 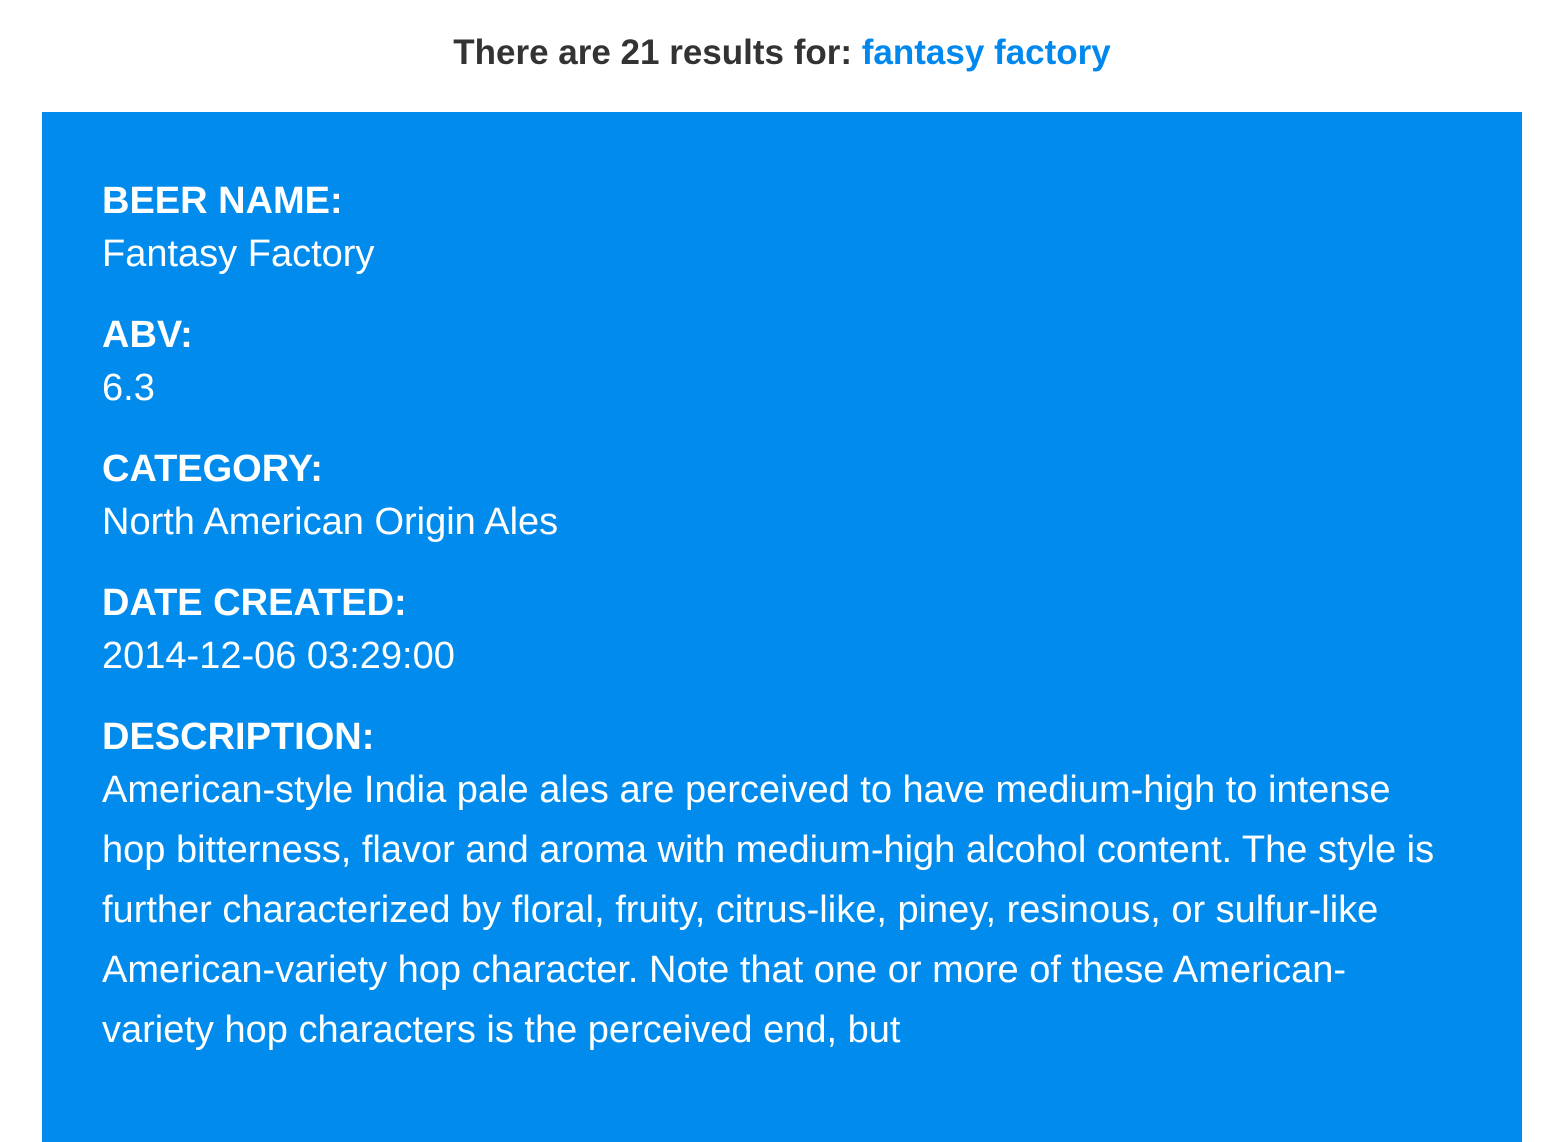 What do you see at coordinates (772, 365) in the screenshot?
I see `abv-field: ABV: 6.3` at bounding box center [772, 365].